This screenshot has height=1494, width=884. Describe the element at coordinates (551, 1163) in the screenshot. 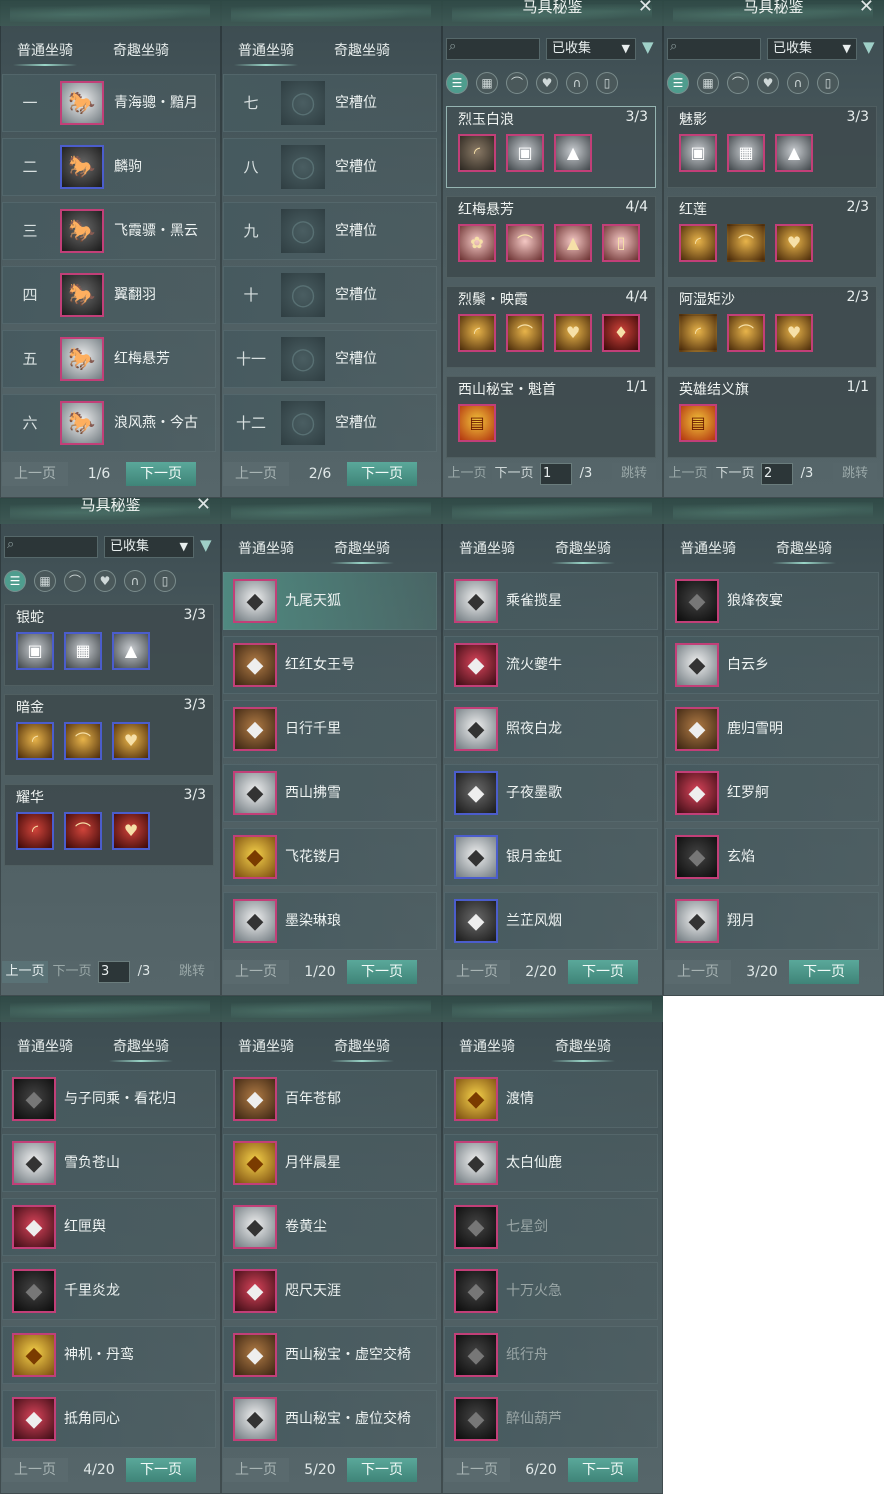

I see `mount-row: ◆ 太白仙鹿` at that location.